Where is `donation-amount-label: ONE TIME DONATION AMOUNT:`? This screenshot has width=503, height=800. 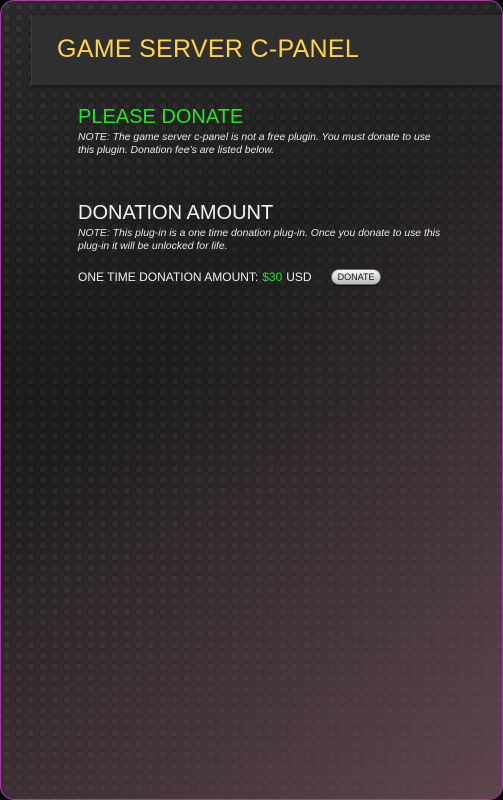
donation-amount-label: ONE TIME DONATION AMOUNT: is located at coordinates (168, 277).